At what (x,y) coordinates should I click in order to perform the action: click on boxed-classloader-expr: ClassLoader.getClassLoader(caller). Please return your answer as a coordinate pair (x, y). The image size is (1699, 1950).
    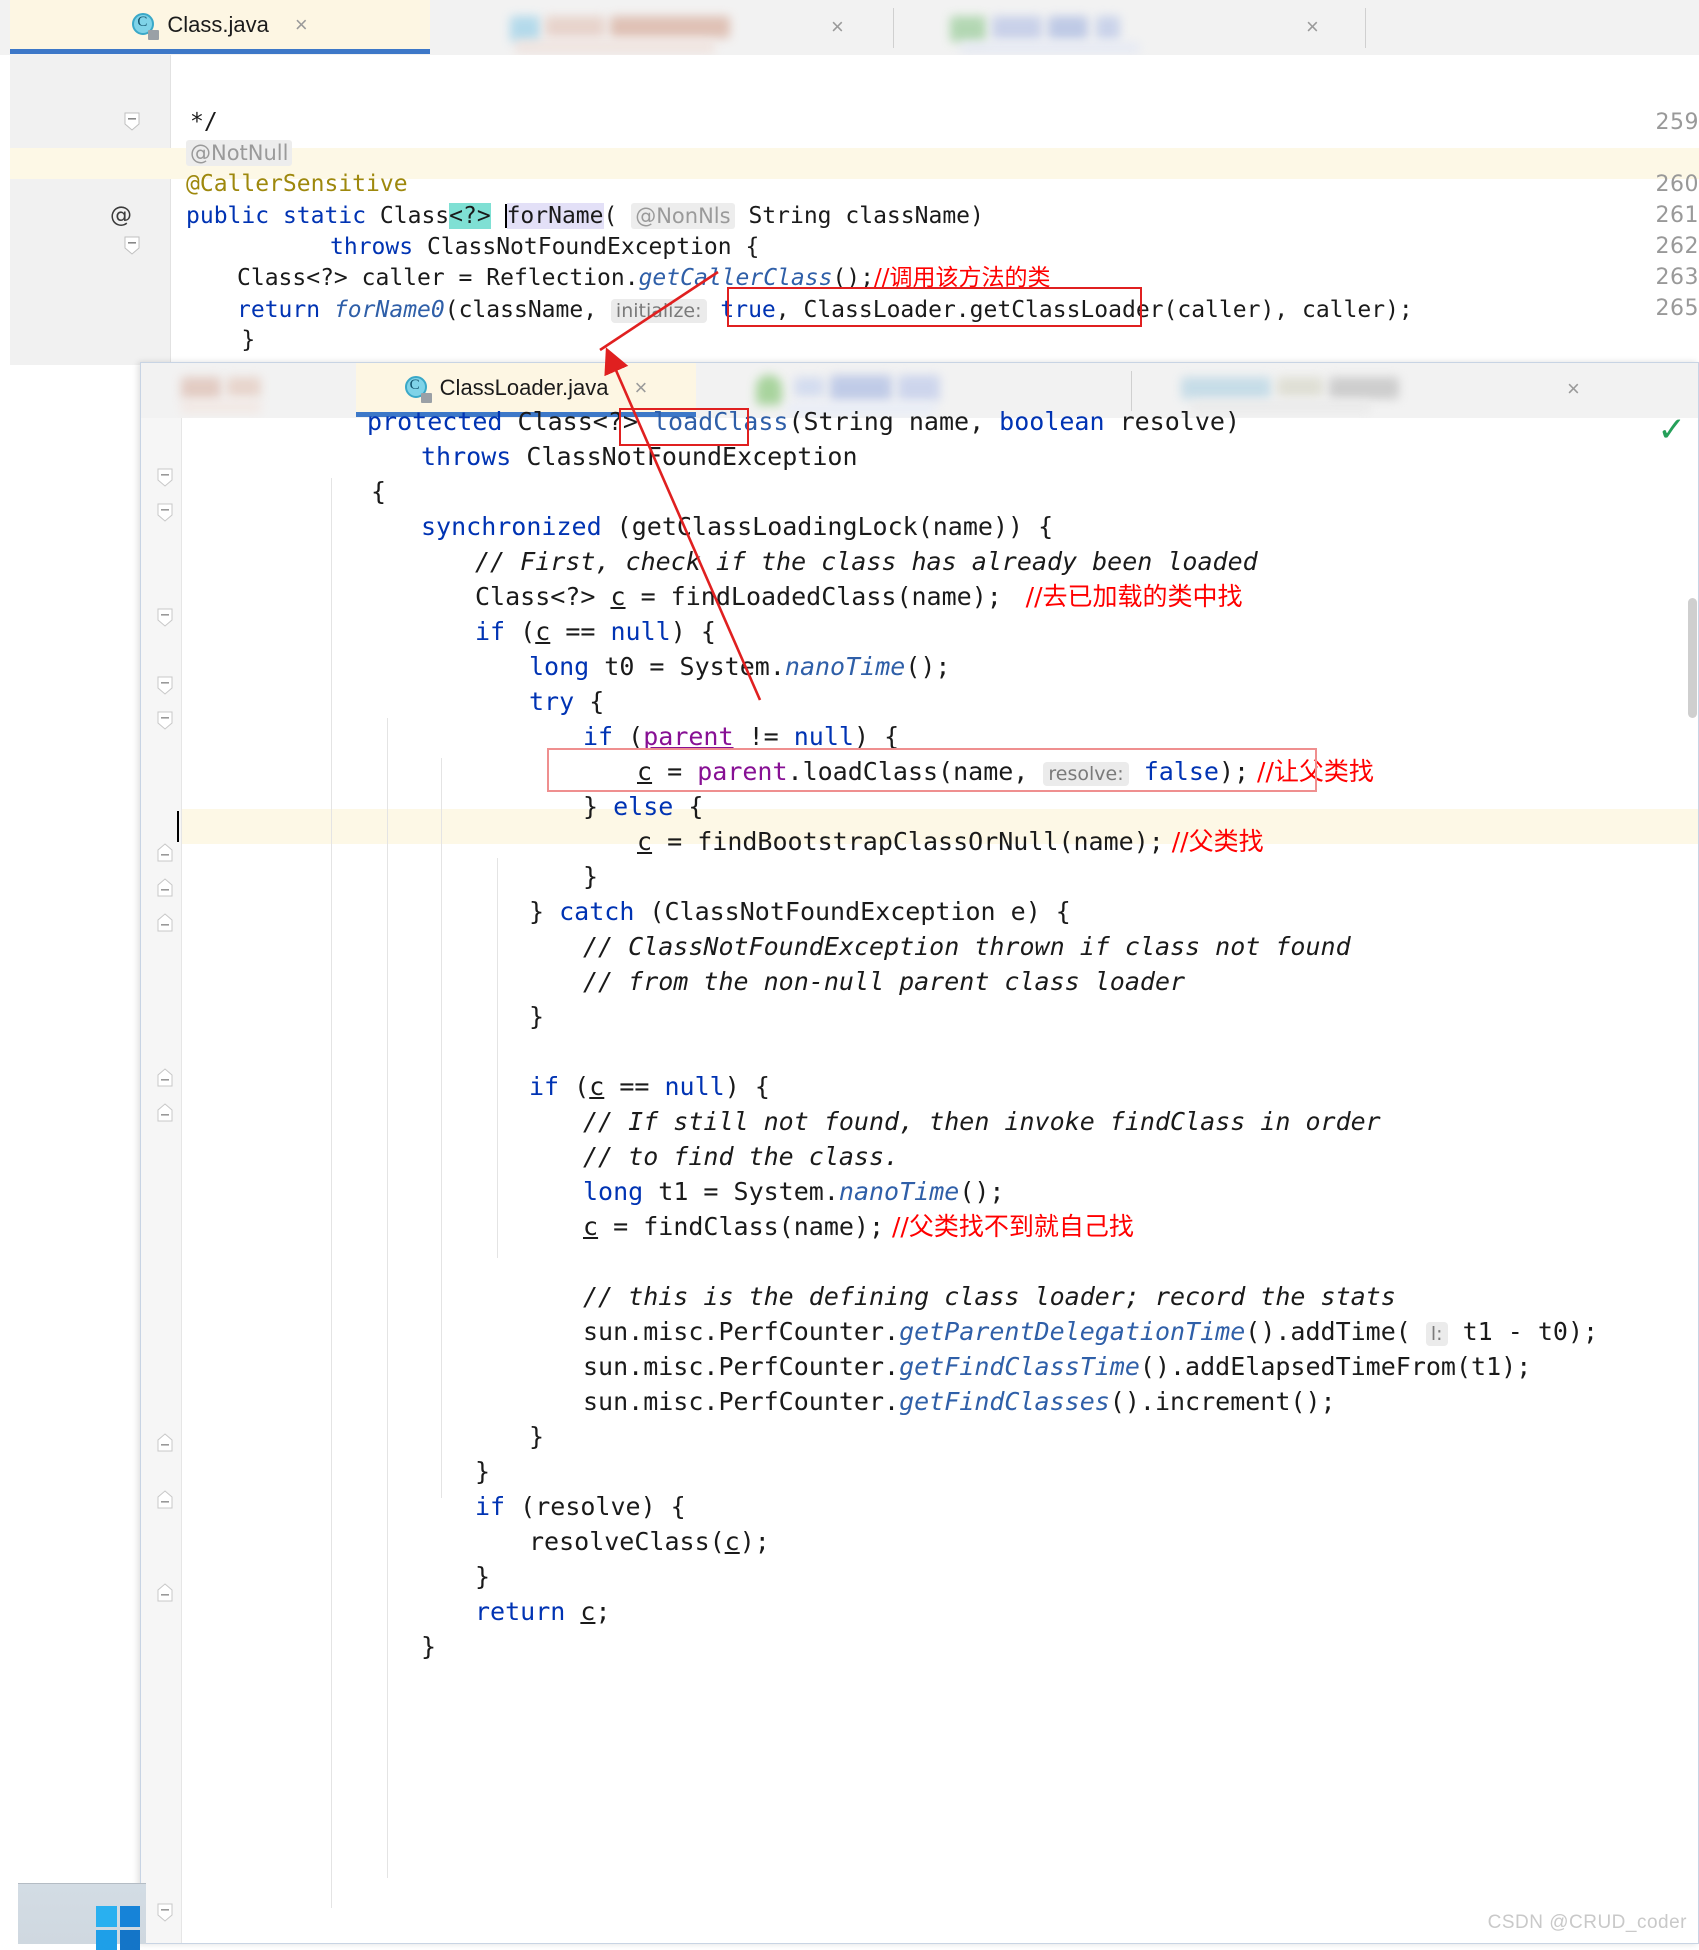
    Looking at the image, I should click on (1039, 310).